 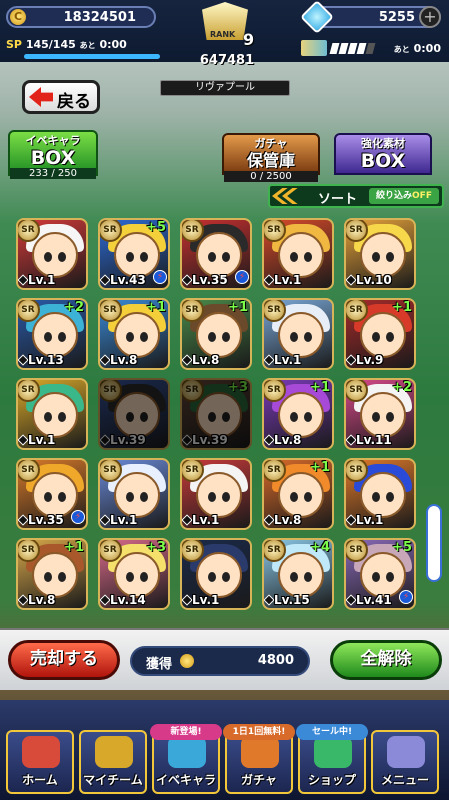 What do you see at coordinates (386, 660) in the screenshot?
I see `clear-all-button: 全解除` at bounding box center [386, 660].